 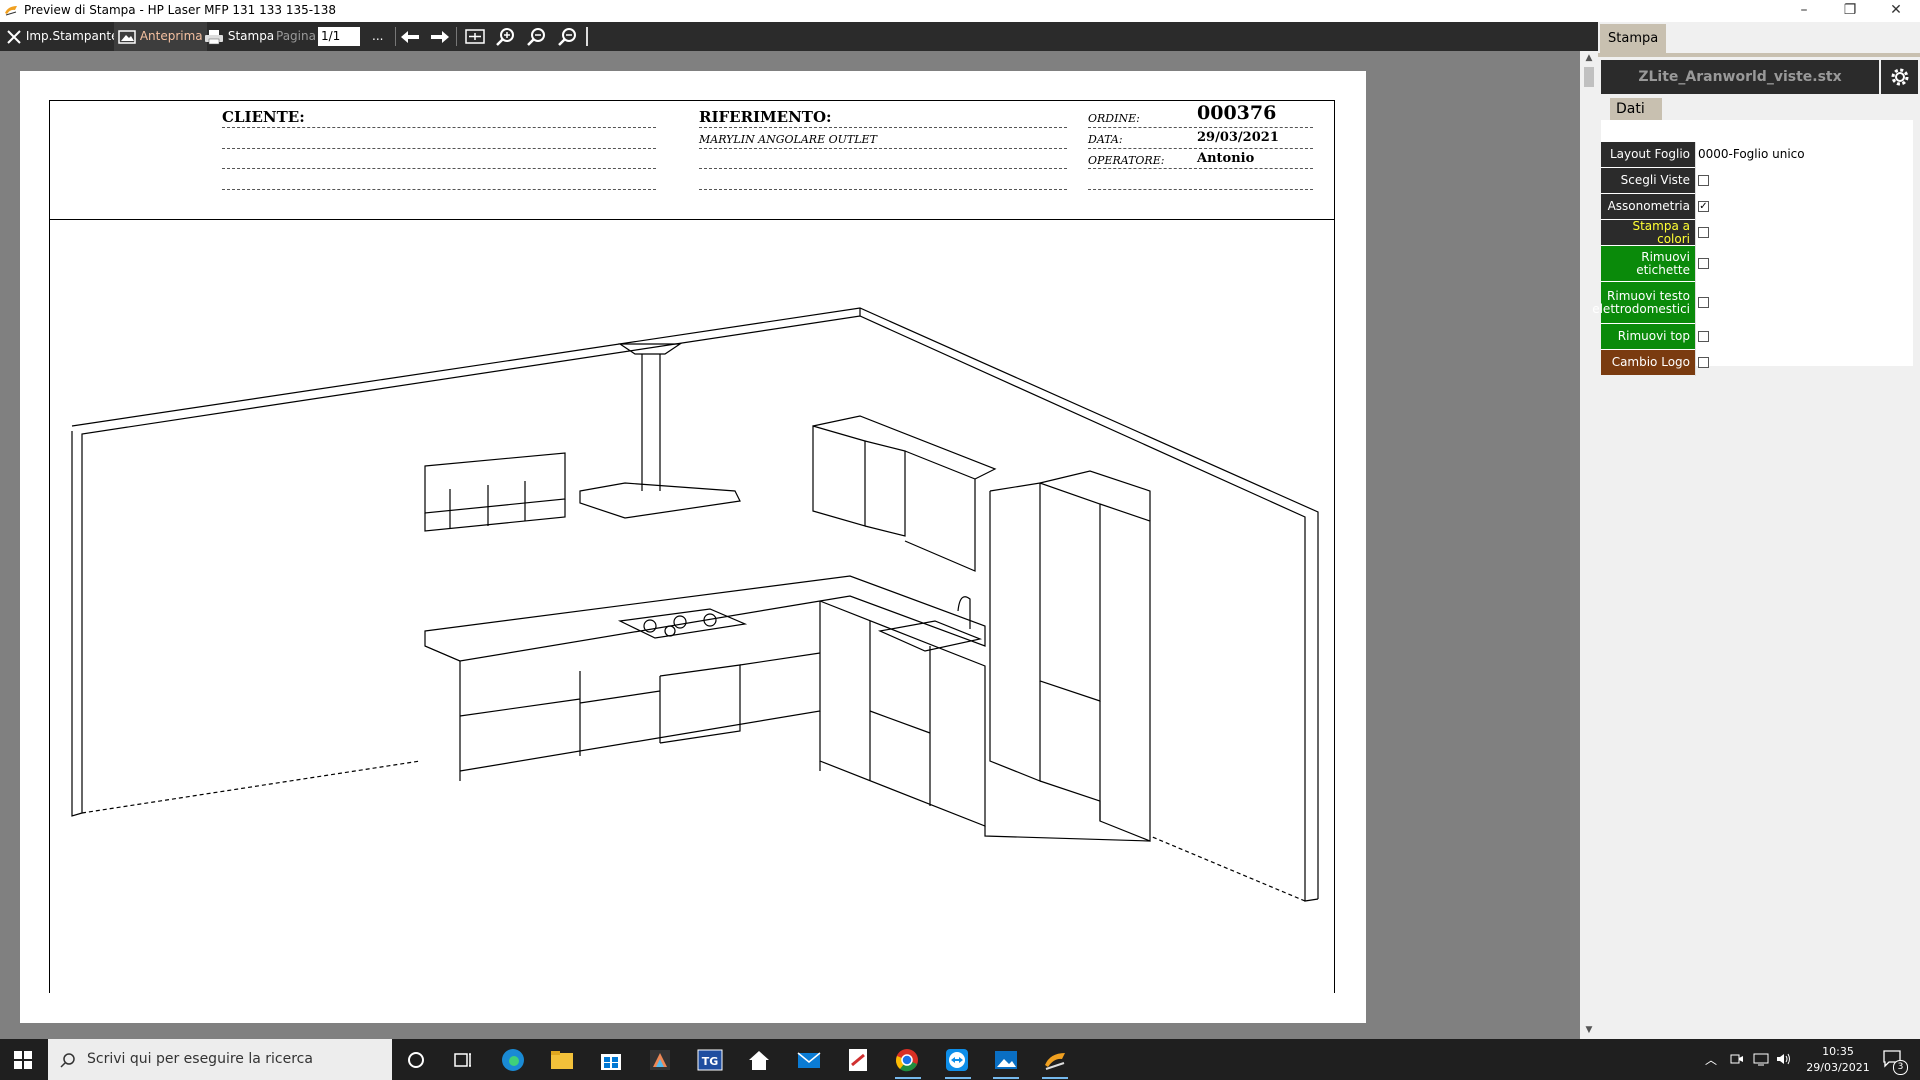 I want to click on print-button: Stampa, so click(x=239, y=36).